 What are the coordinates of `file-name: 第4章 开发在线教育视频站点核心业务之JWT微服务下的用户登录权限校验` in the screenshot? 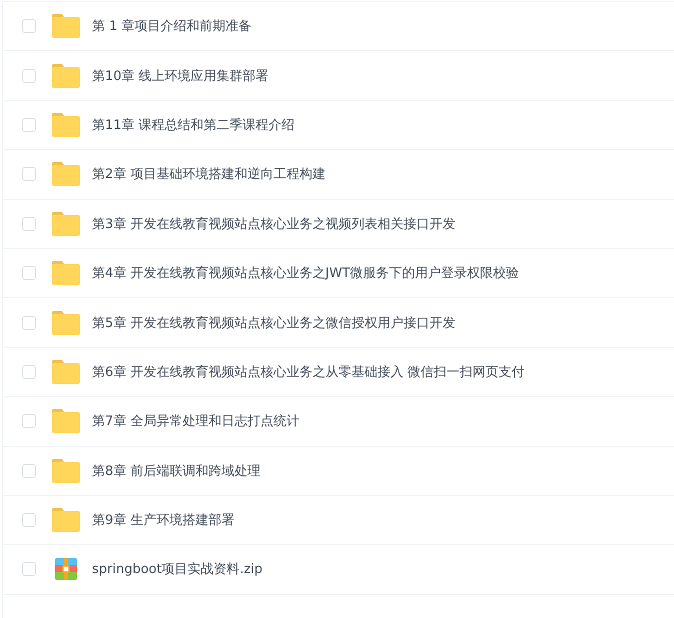 It's located at (306, 273).